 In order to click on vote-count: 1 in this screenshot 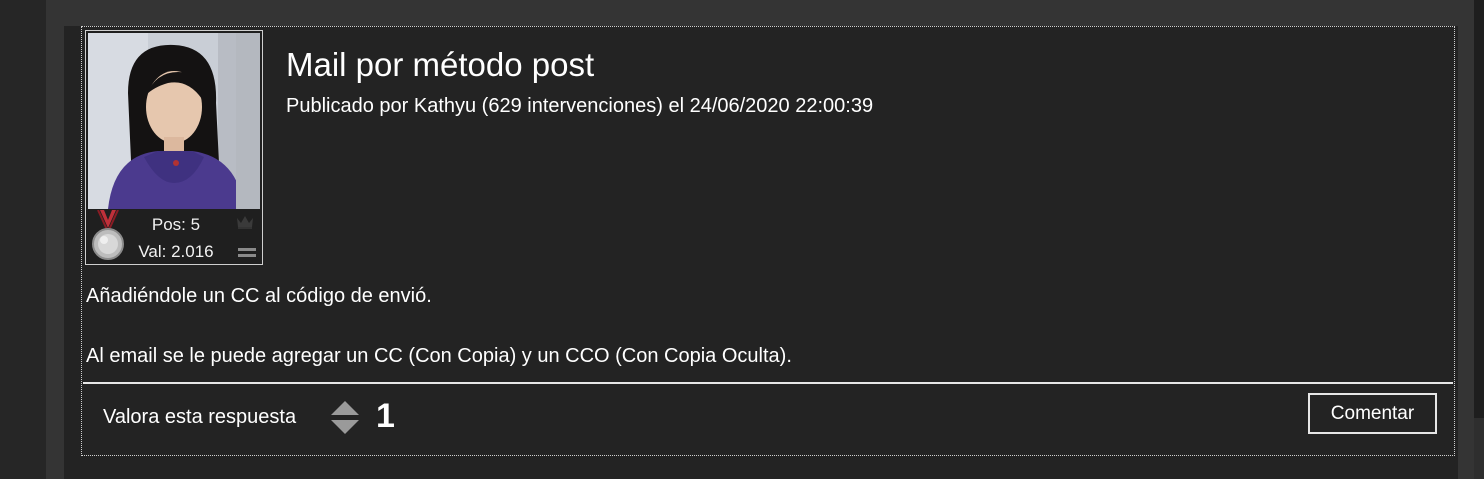, I will do `click(385, 416)`.